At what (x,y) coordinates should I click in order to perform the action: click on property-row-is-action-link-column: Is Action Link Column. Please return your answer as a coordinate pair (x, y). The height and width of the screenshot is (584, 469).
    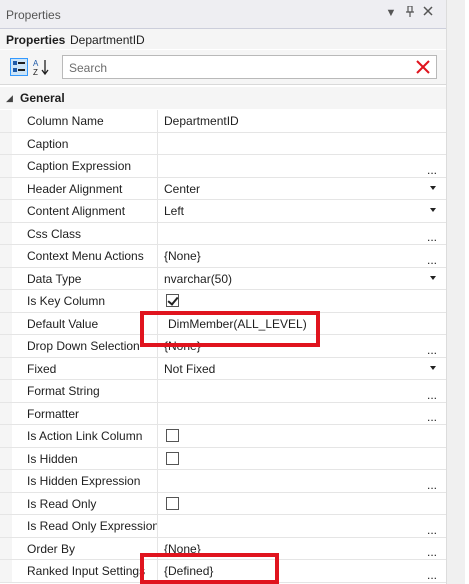
    Looking at the image, I should click on (223, 436).